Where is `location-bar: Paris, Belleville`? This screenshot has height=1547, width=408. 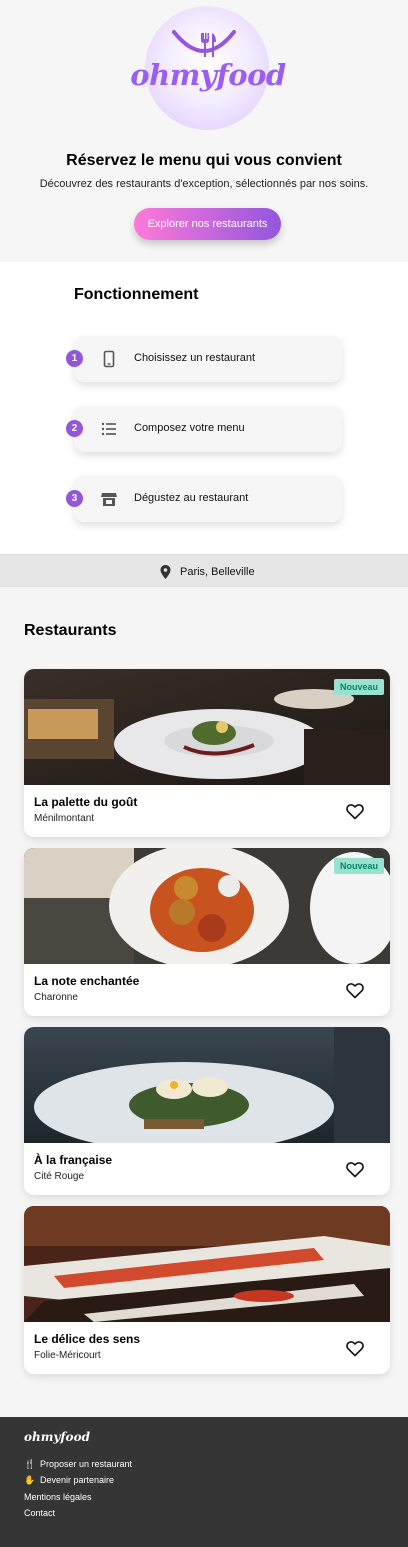 location-bar: Paris, Belleville is located at coordinates (204, 570).